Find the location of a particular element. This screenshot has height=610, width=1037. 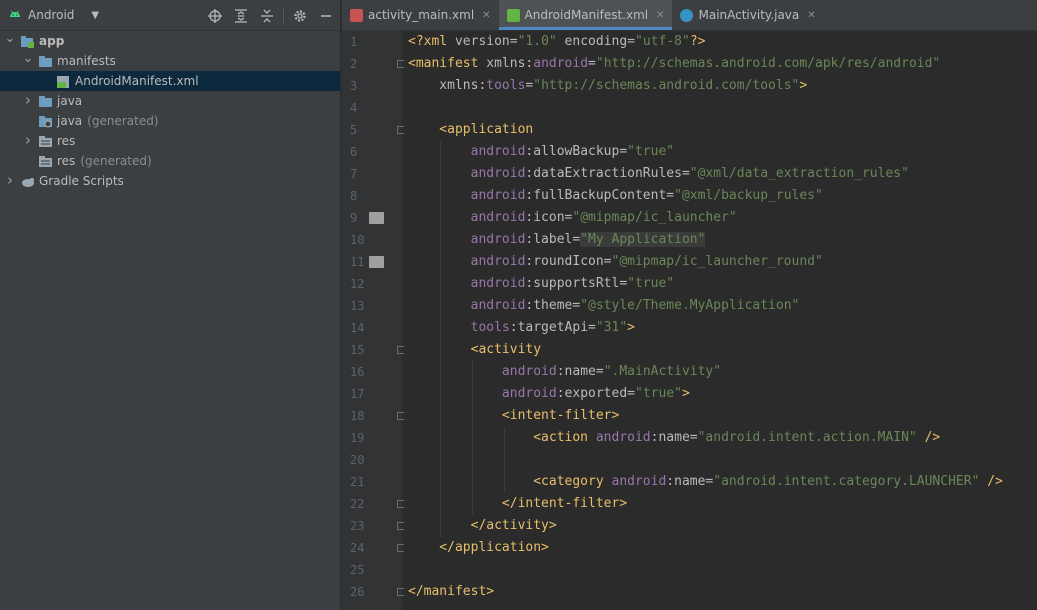

code-line: </application> is located at coordinates (478, 548).